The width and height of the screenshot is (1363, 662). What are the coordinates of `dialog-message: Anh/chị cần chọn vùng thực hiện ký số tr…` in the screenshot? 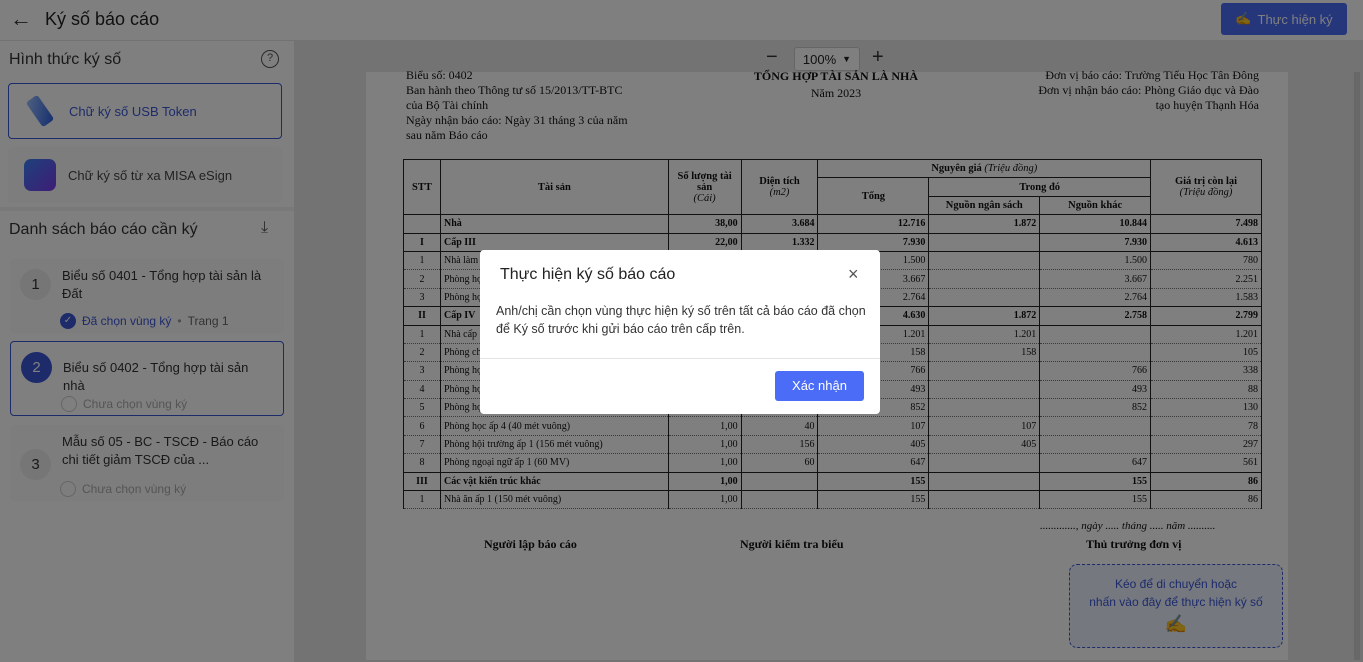 It's located at (681, 320).